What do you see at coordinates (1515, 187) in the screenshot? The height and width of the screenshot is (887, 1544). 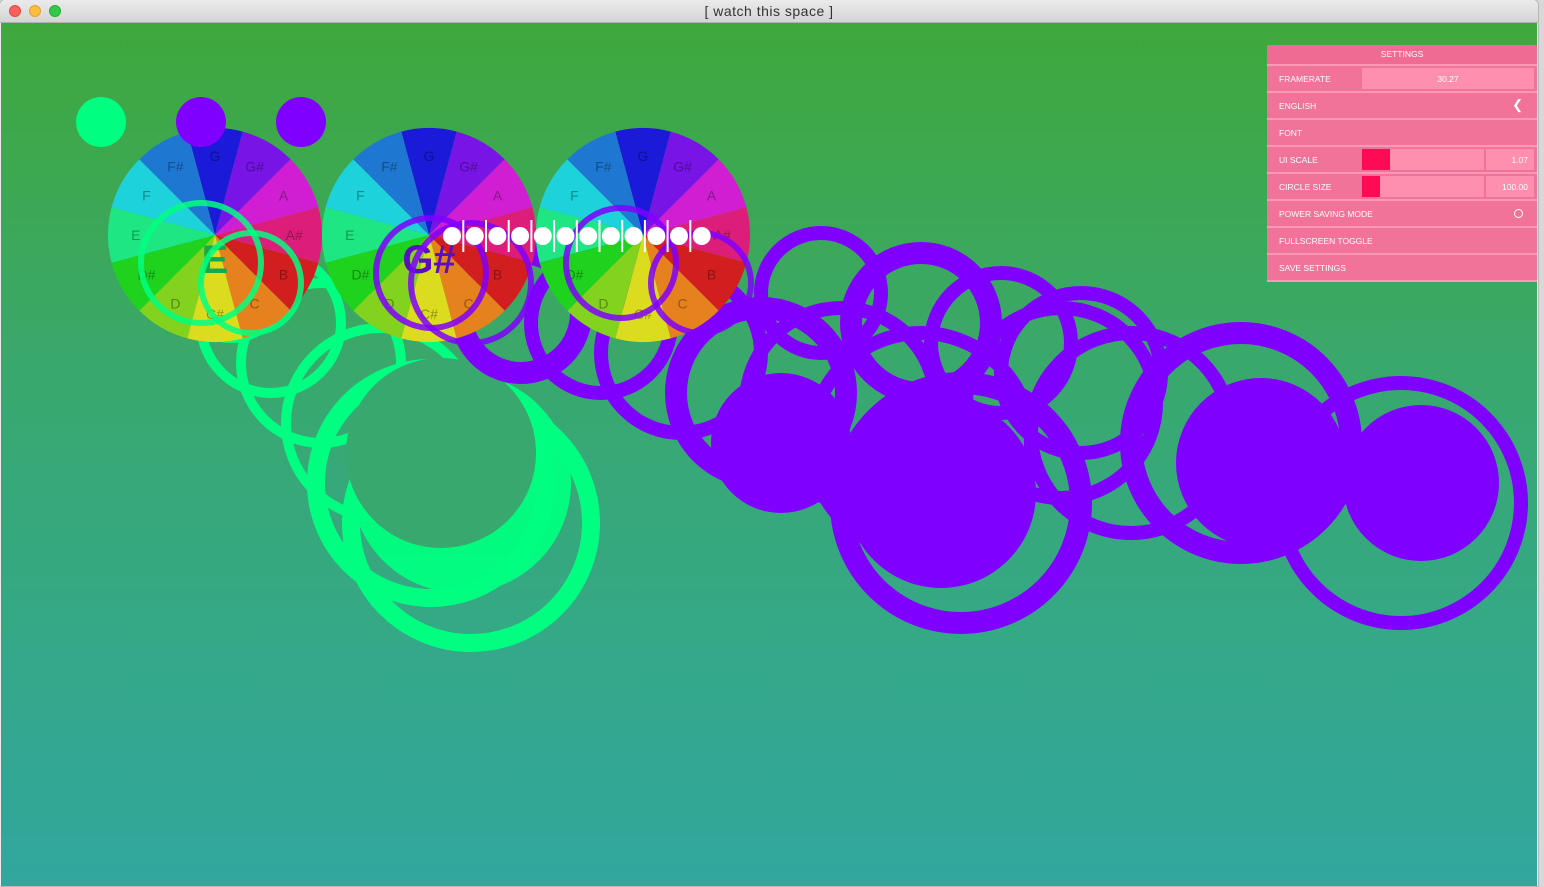 I see `circle-size-value: 100.00` at bounding box center [1515, 187].